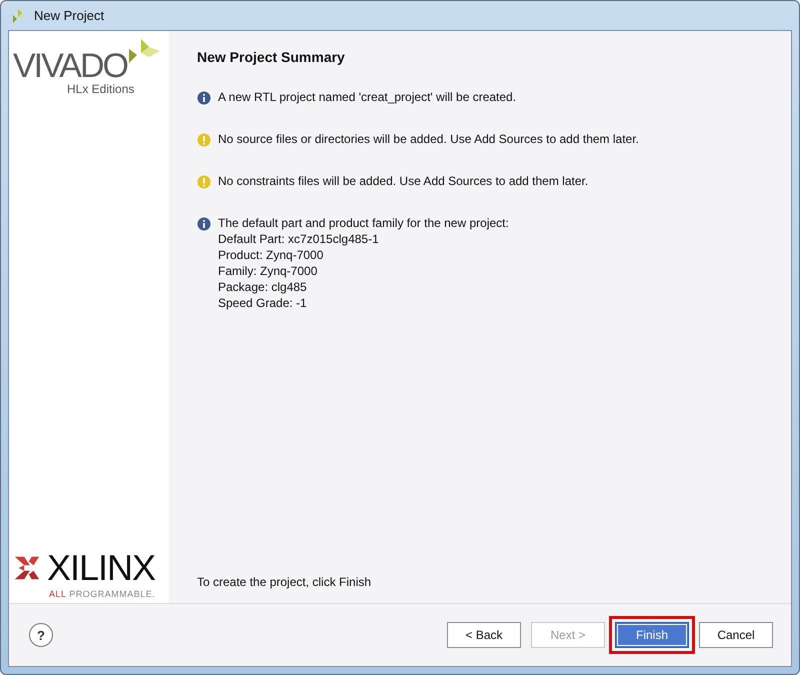  What do you see at coordinates (263, 287) in the screenshot?
I see `message-text: Package: clg485` at bounding box center [263, 287].